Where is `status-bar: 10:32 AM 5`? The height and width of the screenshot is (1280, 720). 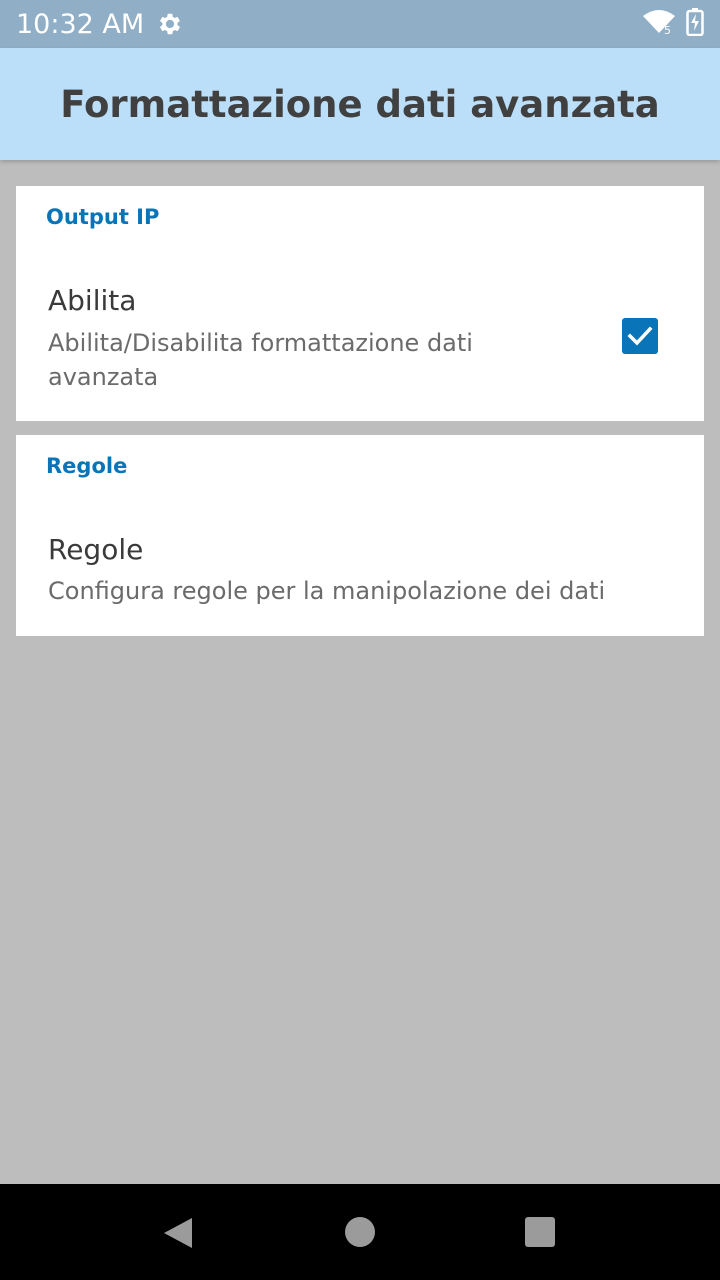 status-bar: 10:32 AM 5 is located at coordinates (360, 24).